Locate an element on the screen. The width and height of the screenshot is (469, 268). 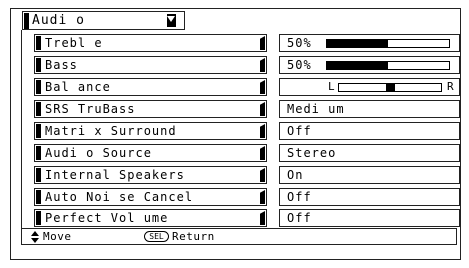
menu-item-label: Matri x Surround is located at coordinates (111, 131).